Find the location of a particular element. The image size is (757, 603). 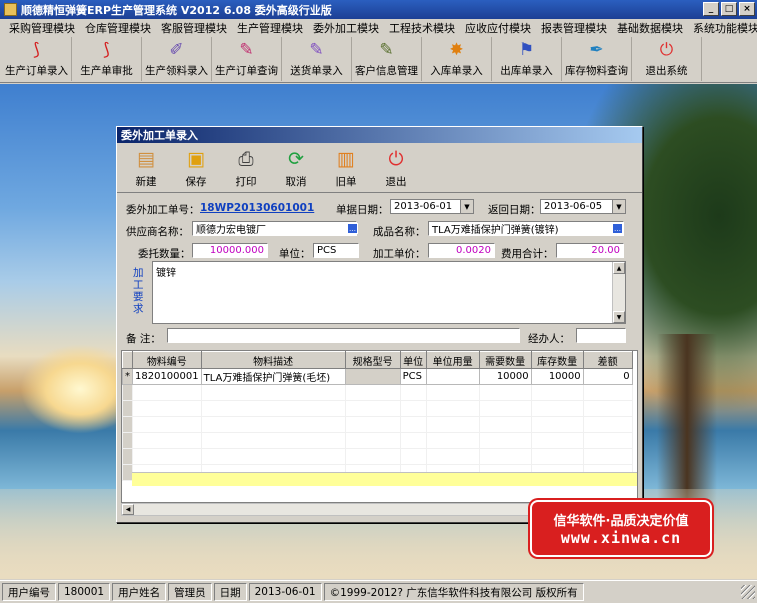

window-toolbar-button-0: ▤ 新建 is located at coordinates (146, 169).